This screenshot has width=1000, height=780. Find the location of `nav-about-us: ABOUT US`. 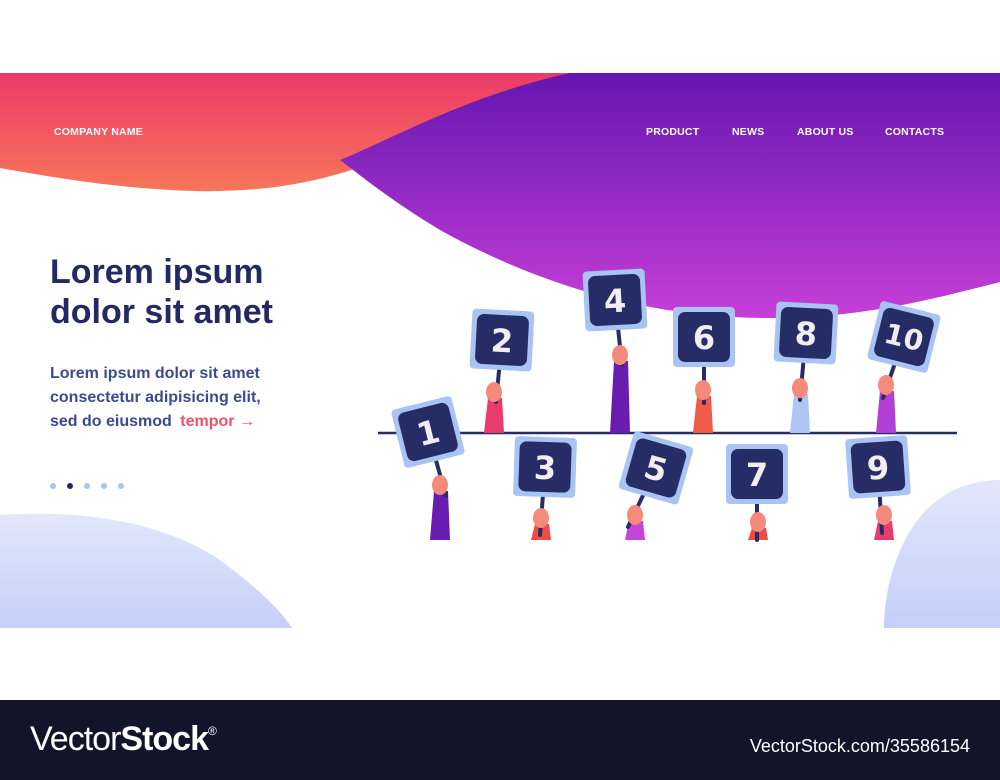

nav-about-us: ABOUT US is located at coordinates (825, 132).